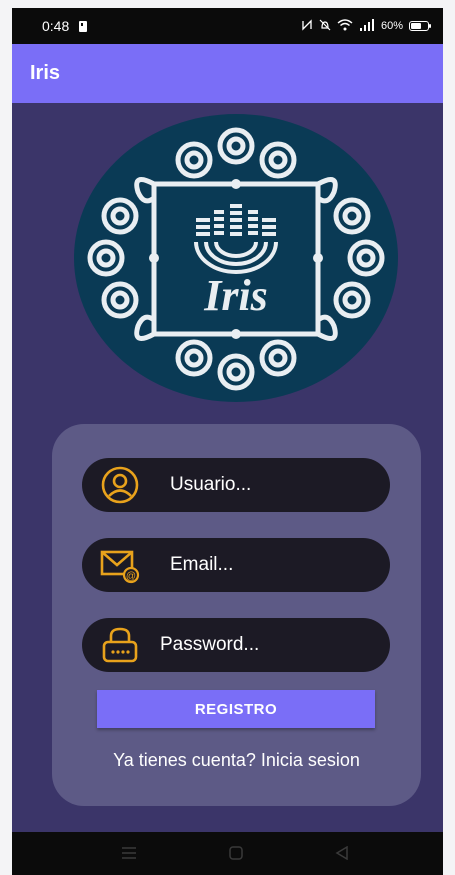 The width and height of the screenshot is (455, 875). Describe the element at coordinates (227, 73) in the screenshot. I see `app-bar: Iris` at that location.